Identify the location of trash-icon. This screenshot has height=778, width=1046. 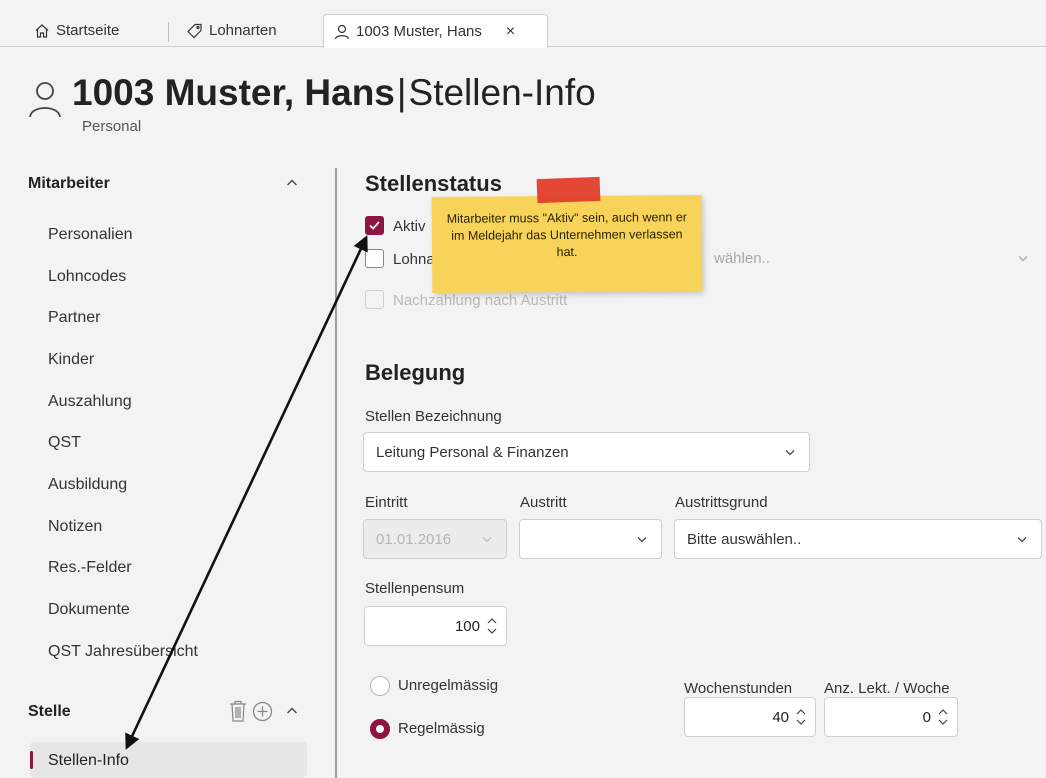
(238, 713).